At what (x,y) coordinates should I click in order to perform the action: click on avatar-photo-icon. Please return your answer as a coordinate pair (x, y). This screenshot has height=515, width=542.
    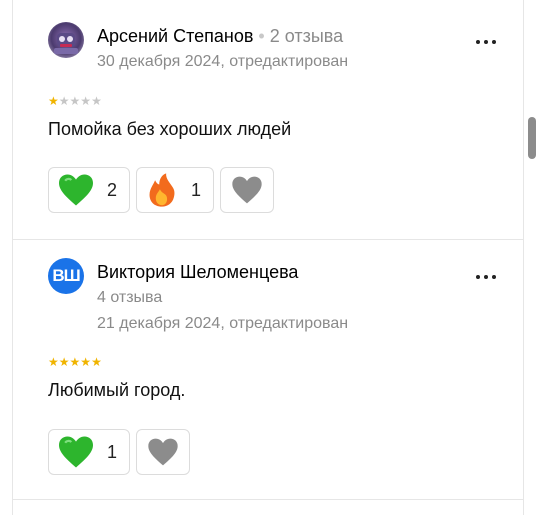
    Looking at the image, I should click on (66, 43).